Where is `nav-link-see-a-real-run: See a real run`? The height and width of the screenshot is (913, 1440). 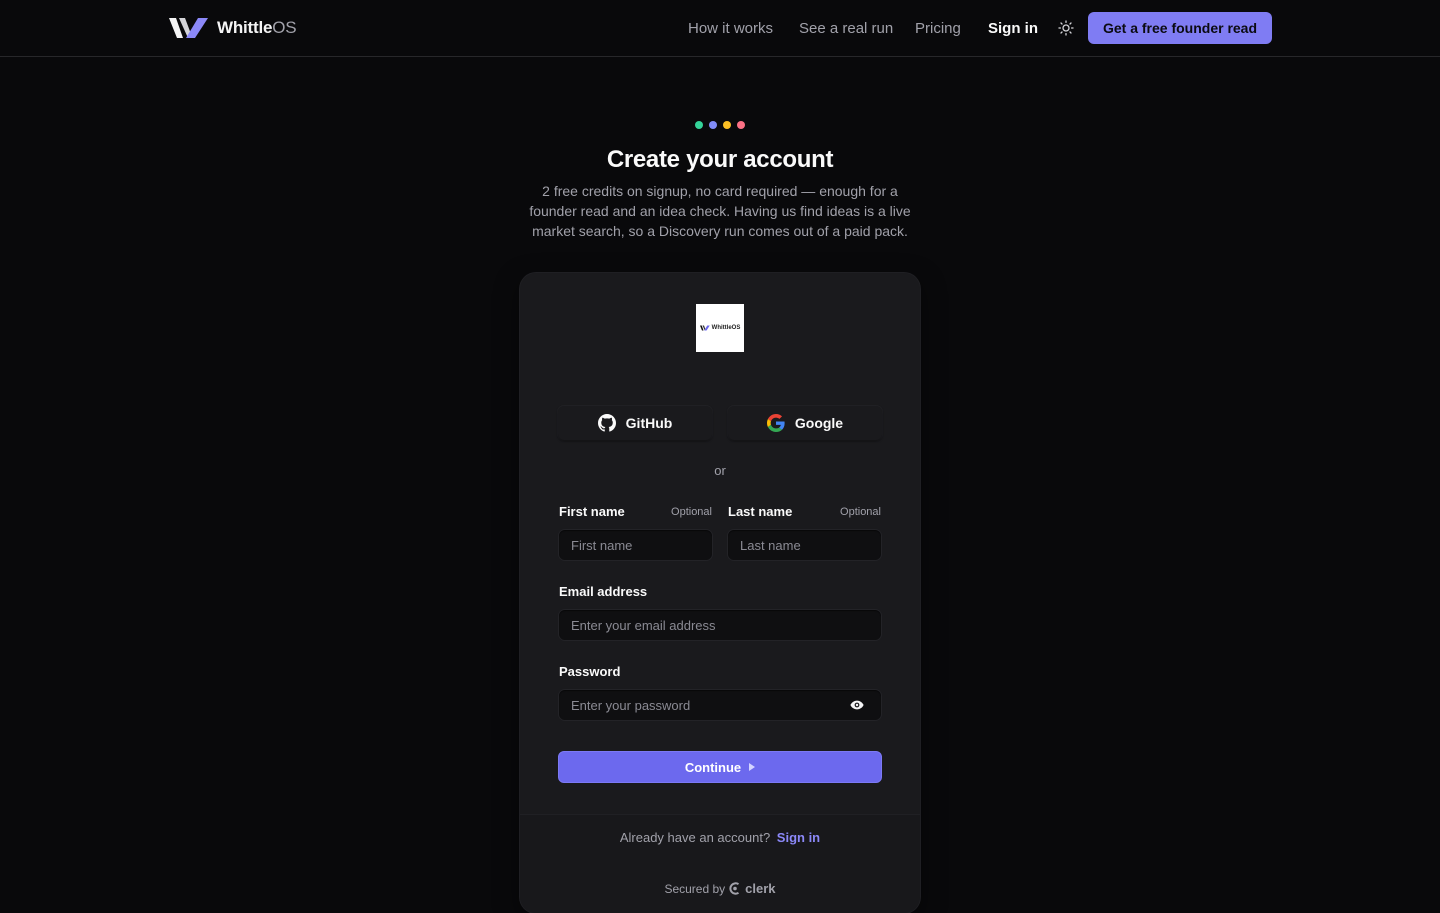 nav-link-see-a-real-run: See a real run is located at coordinates (846, 28).